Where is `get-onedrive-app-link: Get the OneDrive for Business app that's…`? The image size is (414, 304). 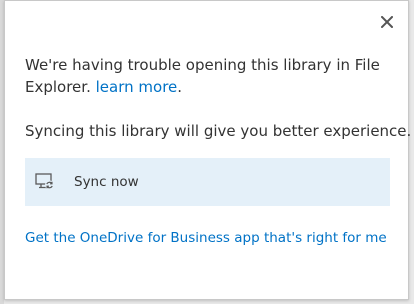 get-onedrive-app-link: Get the OneDrive for Business app that's… is located at coordinates (206, 238).